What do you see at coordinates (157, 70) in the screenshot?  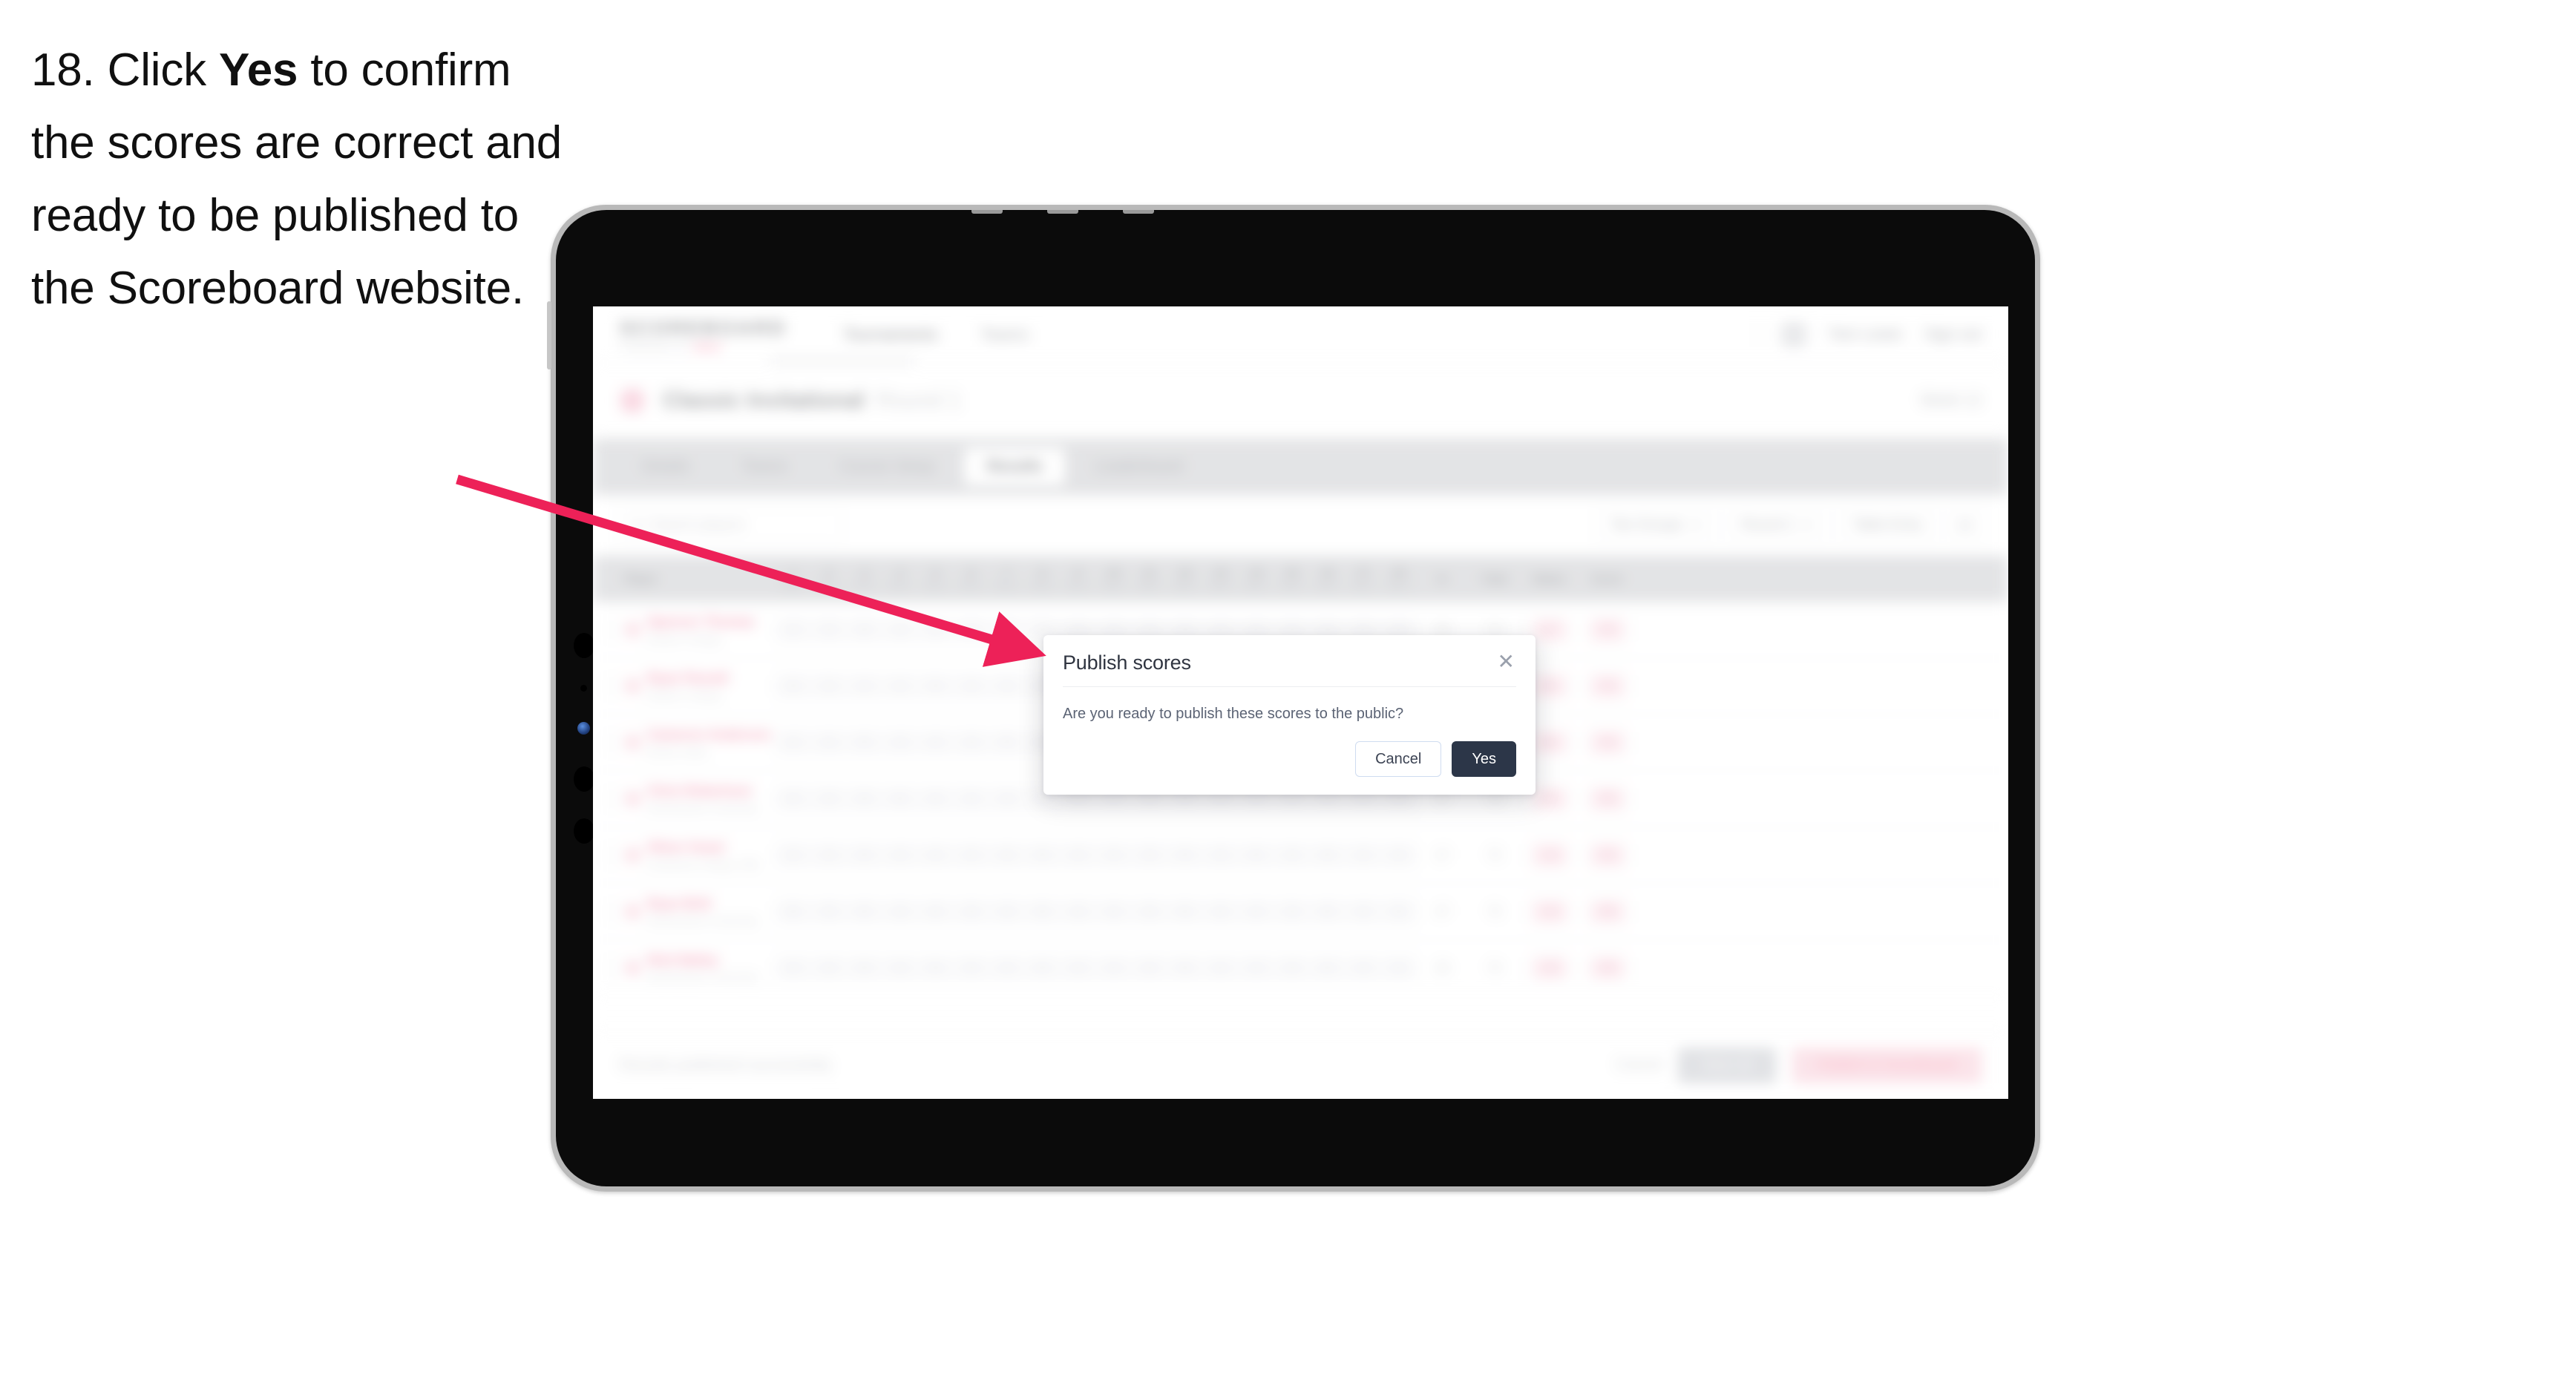 I see `instruction-lead: Click` at bounding box center [157, 70].